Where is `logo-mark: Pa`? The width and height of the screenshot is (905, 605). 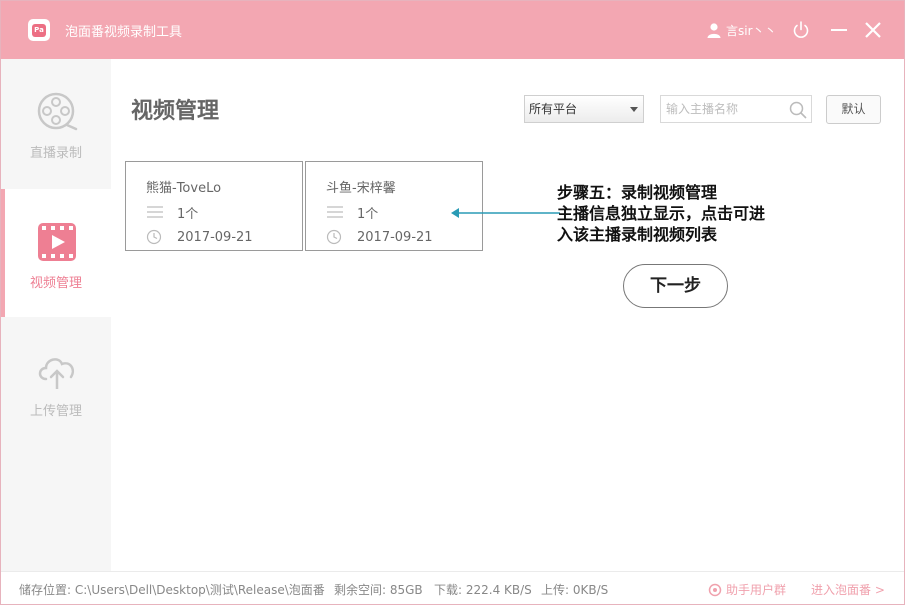 logo-mark: Pa is located at coordinates (39, 30).